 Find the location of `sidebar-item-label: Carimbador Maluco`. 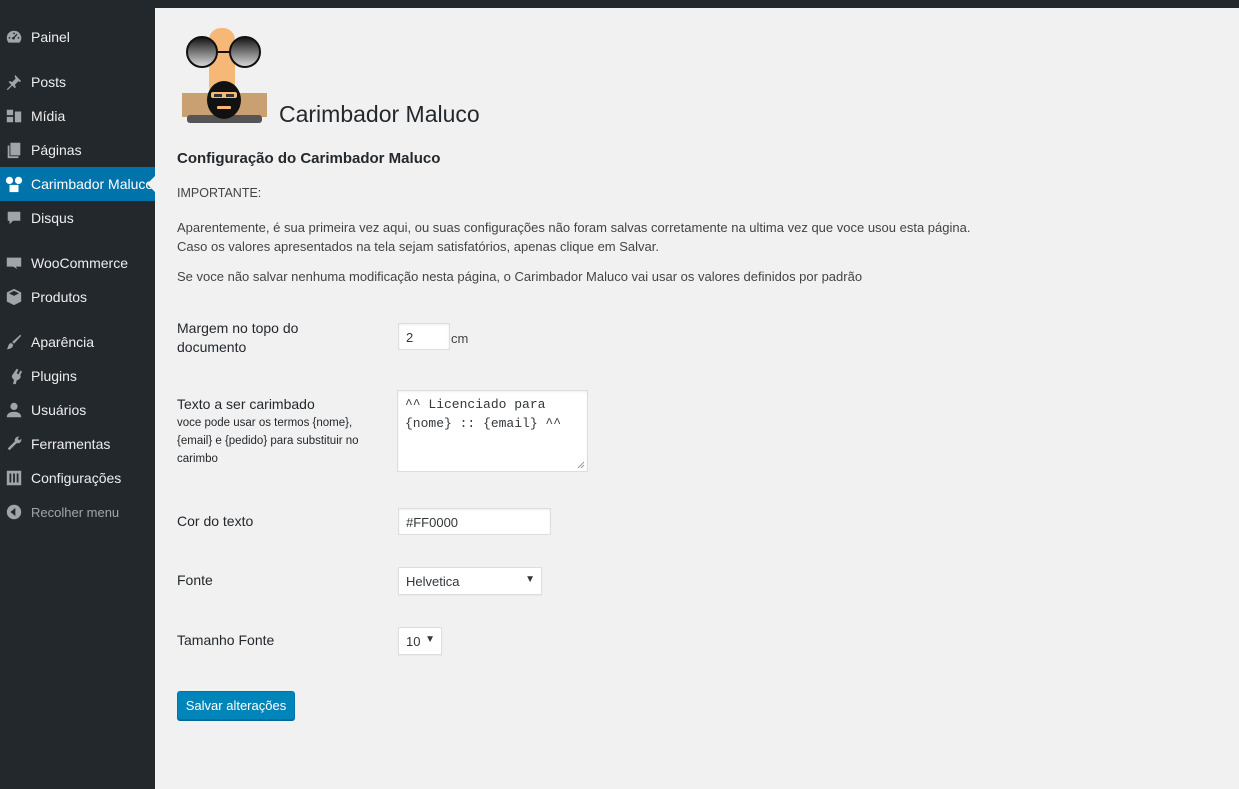

sidebar-item-label: Carimbador Maluco is located at coordinates (92, 184).